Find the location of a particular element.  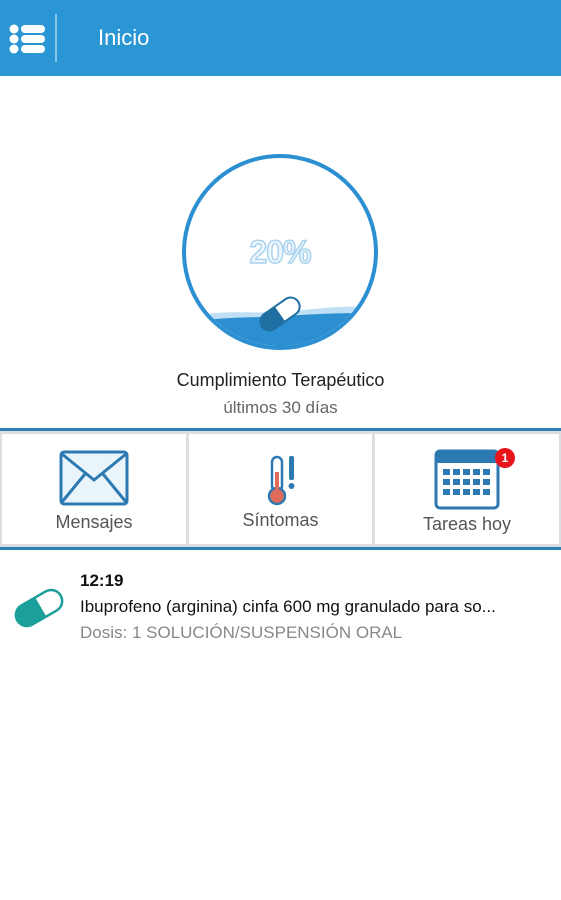

list-menu-icon is located at coordinates (27, 39).